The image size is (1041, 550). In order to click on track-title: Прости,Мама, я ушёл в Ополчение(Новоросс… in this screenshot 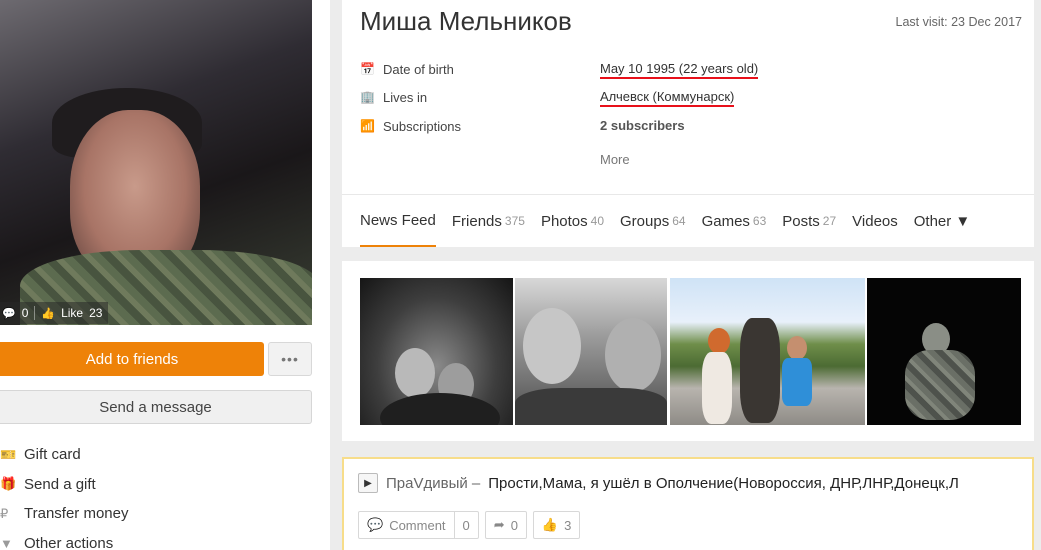, I will do `click(723, 483)`.